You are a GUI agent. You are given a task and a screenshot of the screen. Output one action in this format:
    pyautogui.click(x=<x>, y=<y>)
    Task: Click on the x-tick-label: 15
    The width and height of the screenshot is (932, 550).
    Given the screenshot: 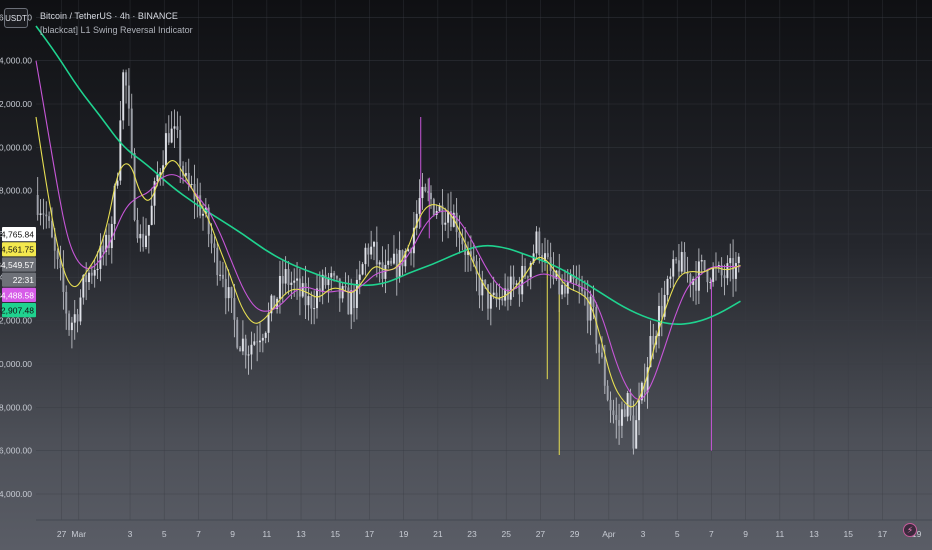 What is the action you would take?
    pyautogui.click(x=848, y=534)
    